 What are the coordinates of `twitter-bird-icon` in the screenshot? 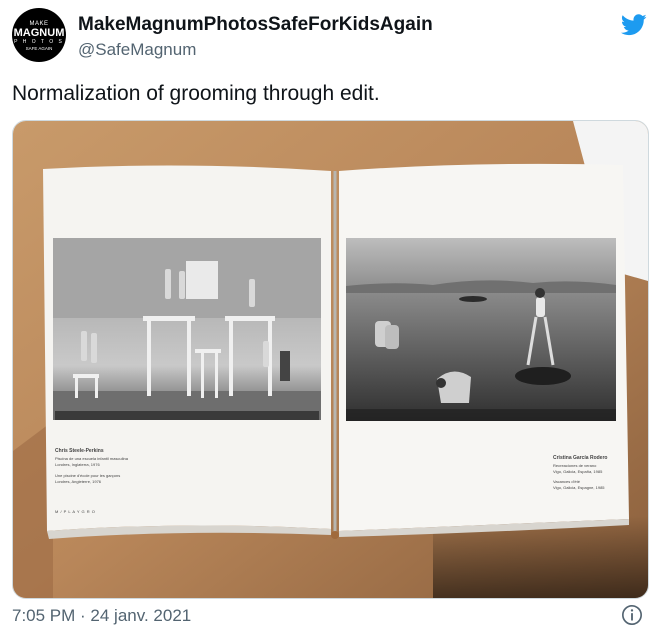 It's located at (634, 25).